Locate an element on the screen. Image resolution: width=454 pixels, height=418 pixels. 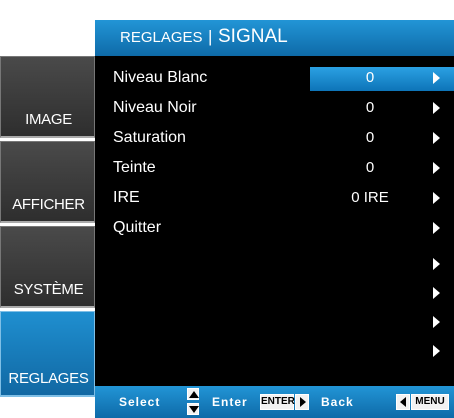
tab-reglages: REGLAGES is located at coordinates (47, 354).